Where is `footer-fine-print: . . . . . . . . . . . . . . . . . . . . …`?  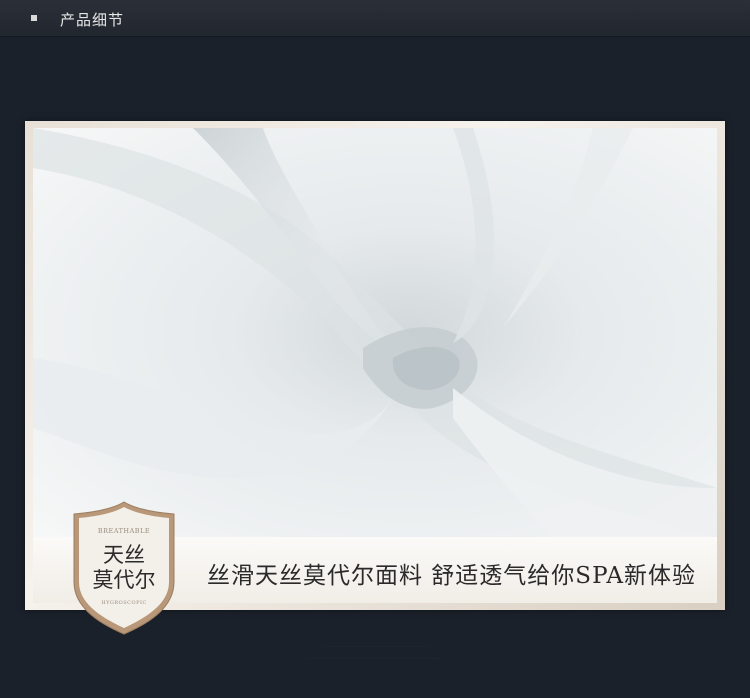
footer-fine-print: . . . . . . . . . . . . . . . . . . . . … is located at coordinates (375, 655).